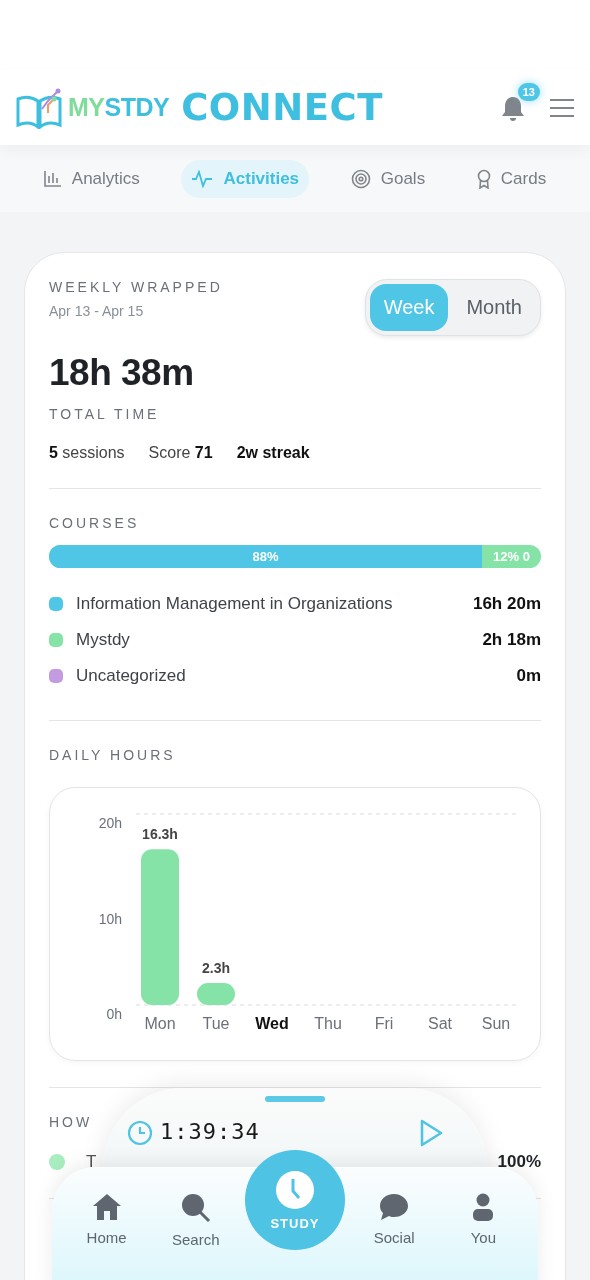  Describe the element at coordinates (265, 556) in the screenshot. I see `share-fill: 88%` at that location.